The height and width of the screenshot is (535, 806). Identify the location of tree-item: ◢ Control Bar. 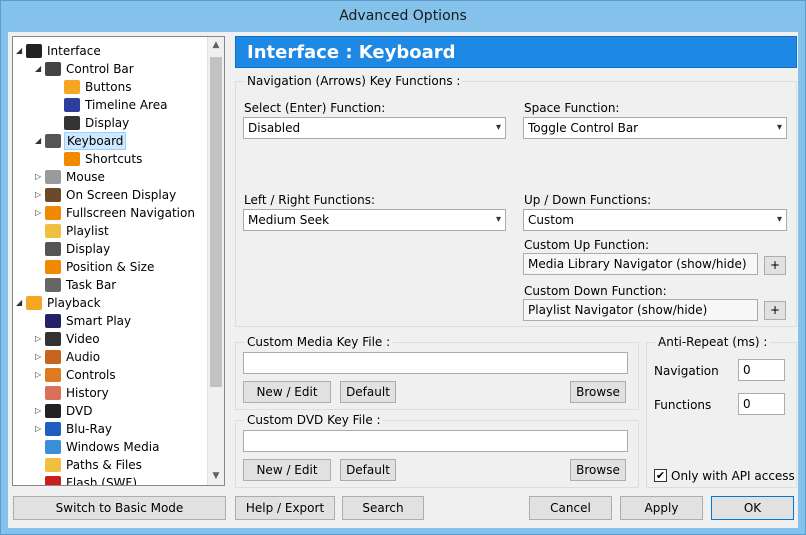
(85, 69).